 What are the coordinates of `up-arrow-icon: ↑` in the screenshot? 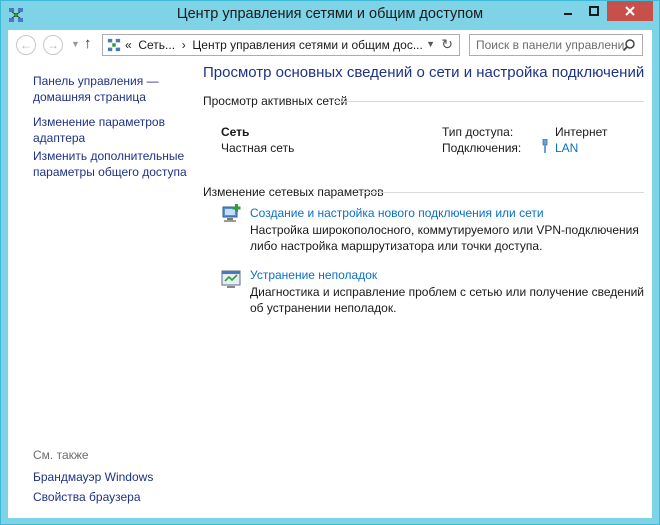 It's located at (88, 43).